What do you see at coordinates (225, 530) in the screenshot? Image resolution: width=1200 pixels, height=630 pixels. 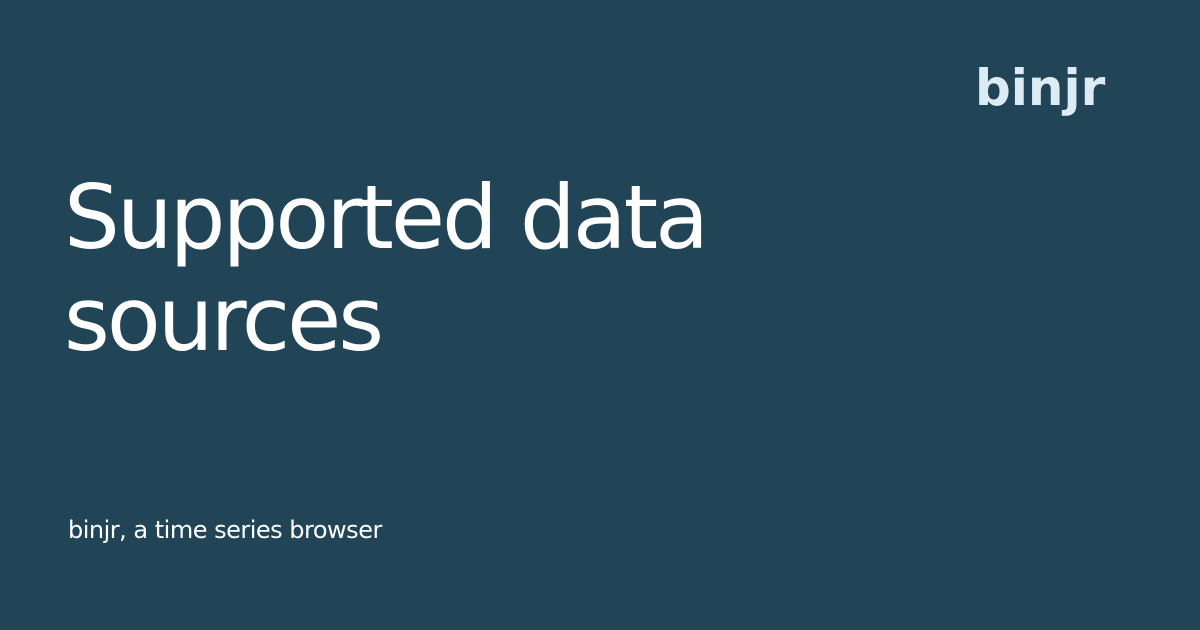 I see `site-tagline: binjr, a time series browser` at bounding box center [225, 530].